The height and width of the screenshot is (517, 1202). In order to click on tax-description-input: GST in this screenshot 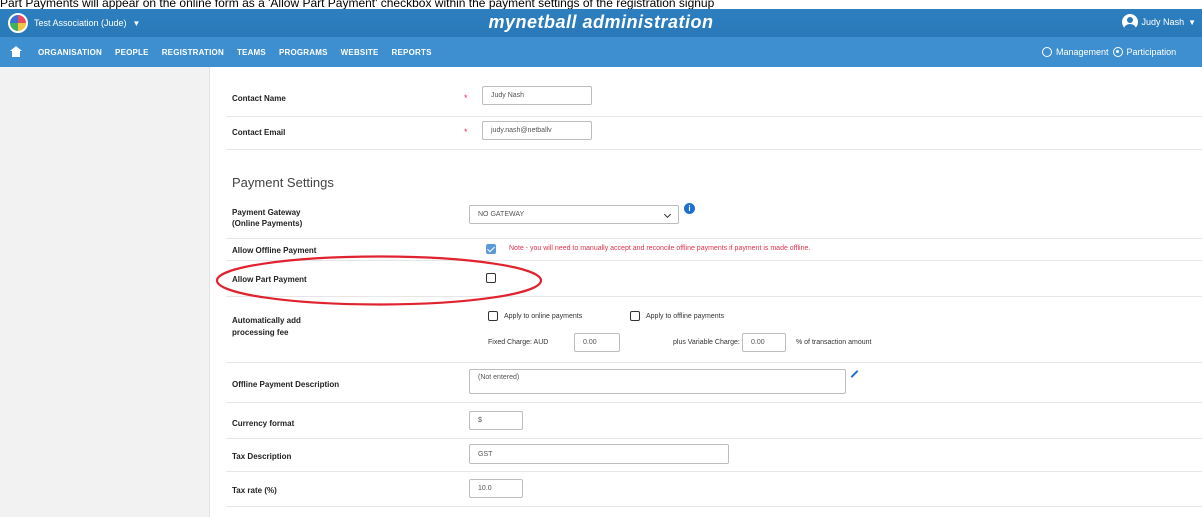, I will do `click(599, 454)`.